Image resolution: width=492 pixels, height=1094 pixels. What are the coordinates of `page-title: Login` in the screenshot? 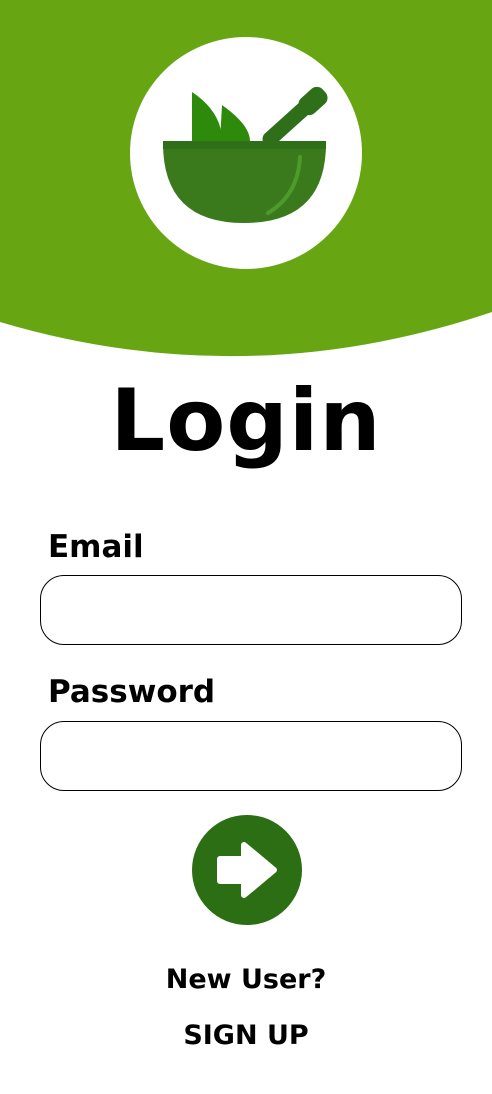 It's located at (246, 421).